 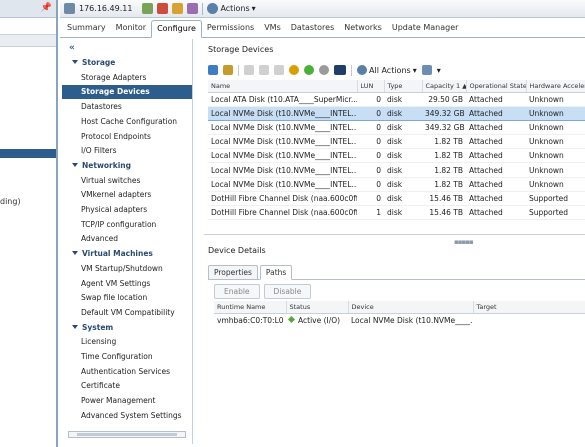 I want to click on nav-item-datastores: Datastores, so click(x=127, y=107).